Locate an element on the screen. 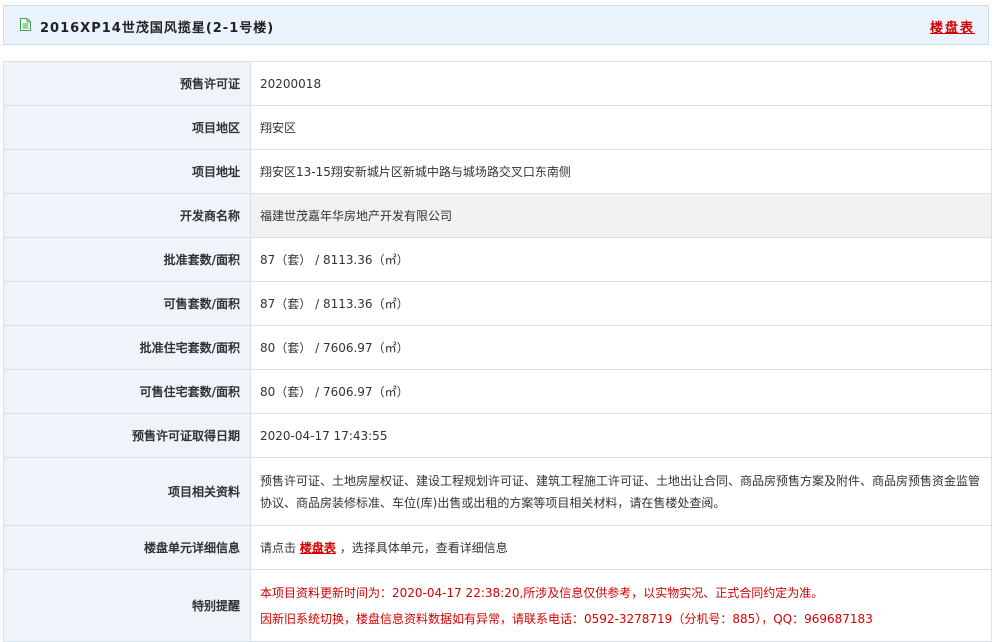 This screenshot has height=642, width=995. detail-suffix: ，选择具体单元，查看详细信息 is located at coordinates (423, 548).